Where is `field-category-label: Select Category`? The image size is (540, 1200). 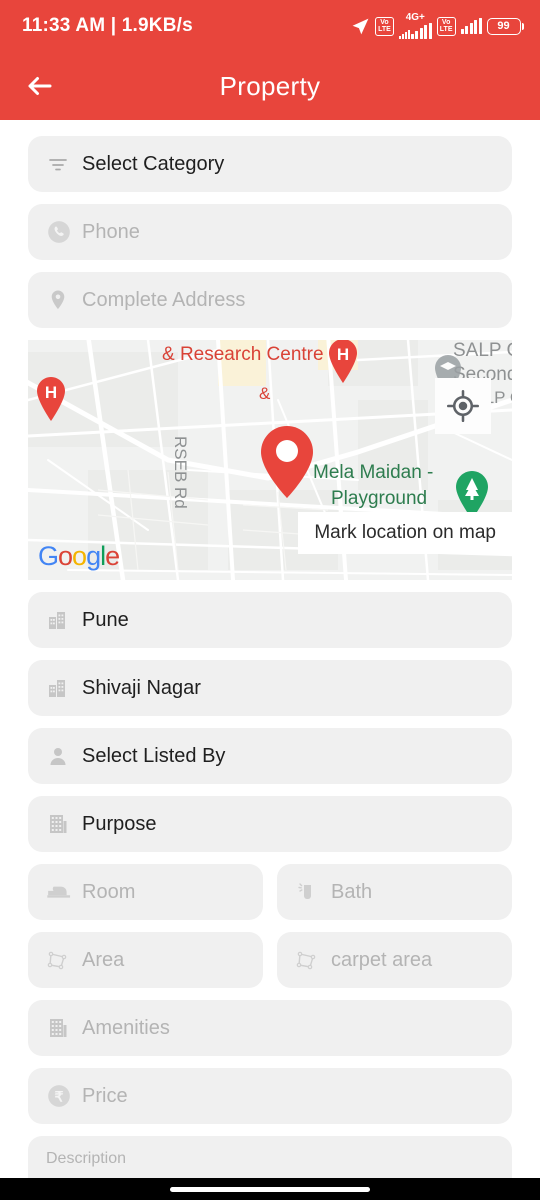 field-category-label: Select Category is located at coordinates (153, 163).